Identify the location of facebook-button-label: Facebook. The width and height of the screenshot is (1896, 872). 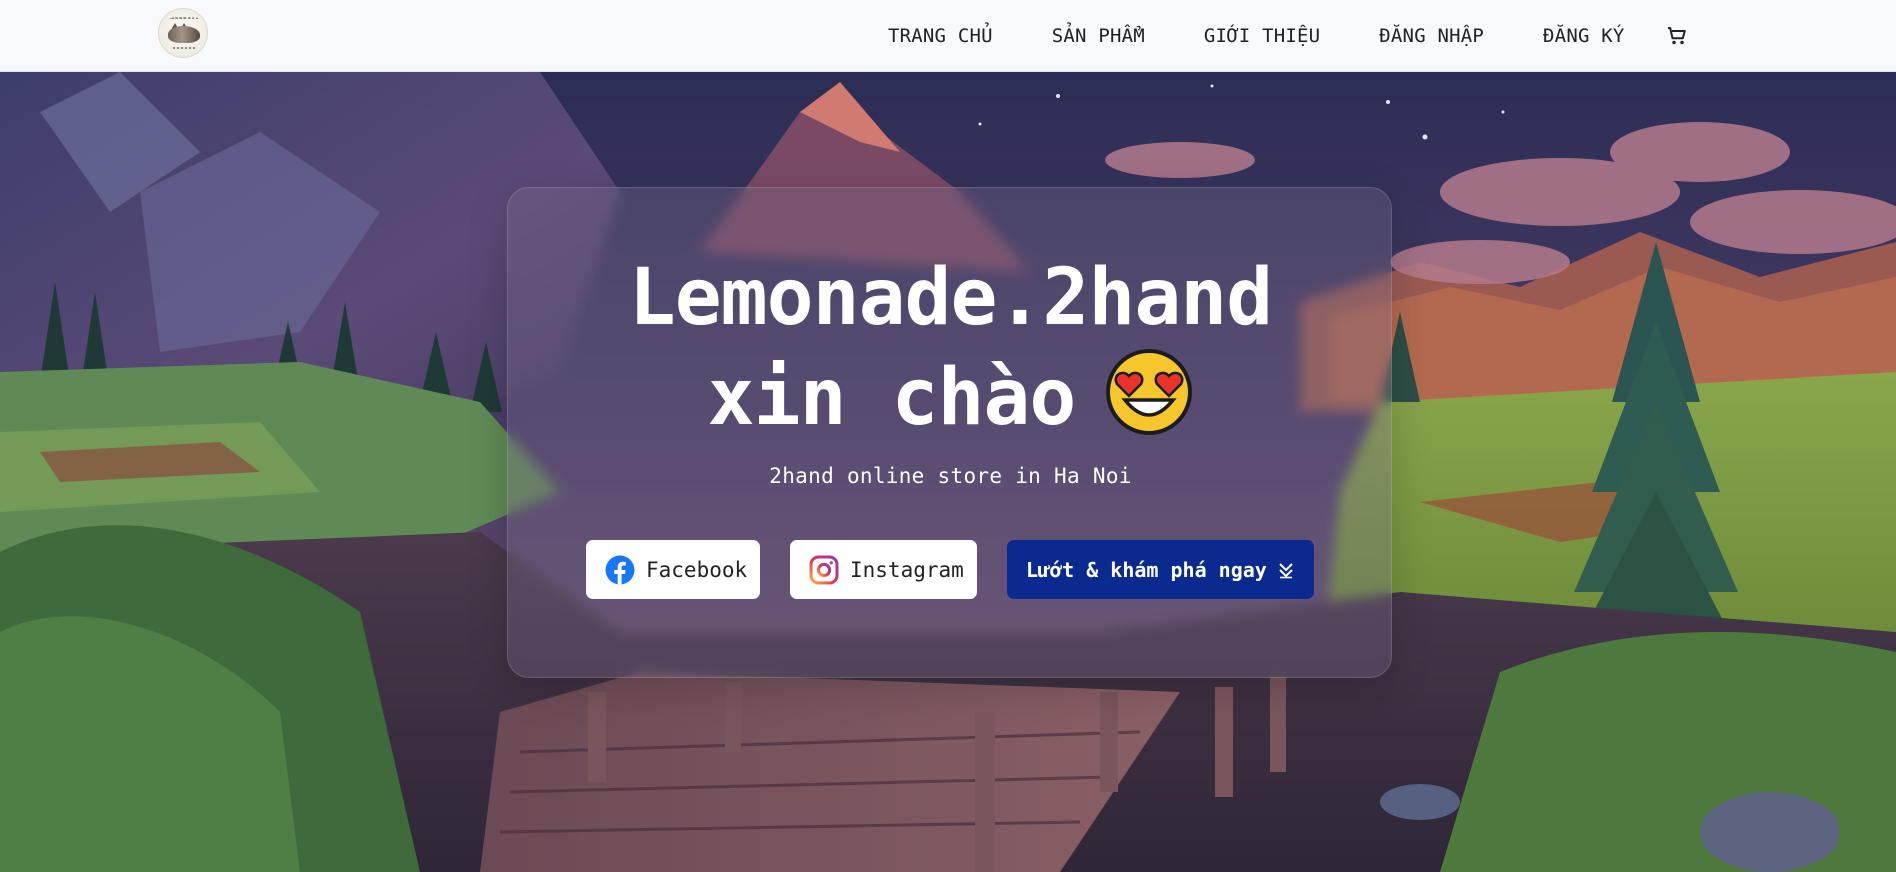
(697, 569).